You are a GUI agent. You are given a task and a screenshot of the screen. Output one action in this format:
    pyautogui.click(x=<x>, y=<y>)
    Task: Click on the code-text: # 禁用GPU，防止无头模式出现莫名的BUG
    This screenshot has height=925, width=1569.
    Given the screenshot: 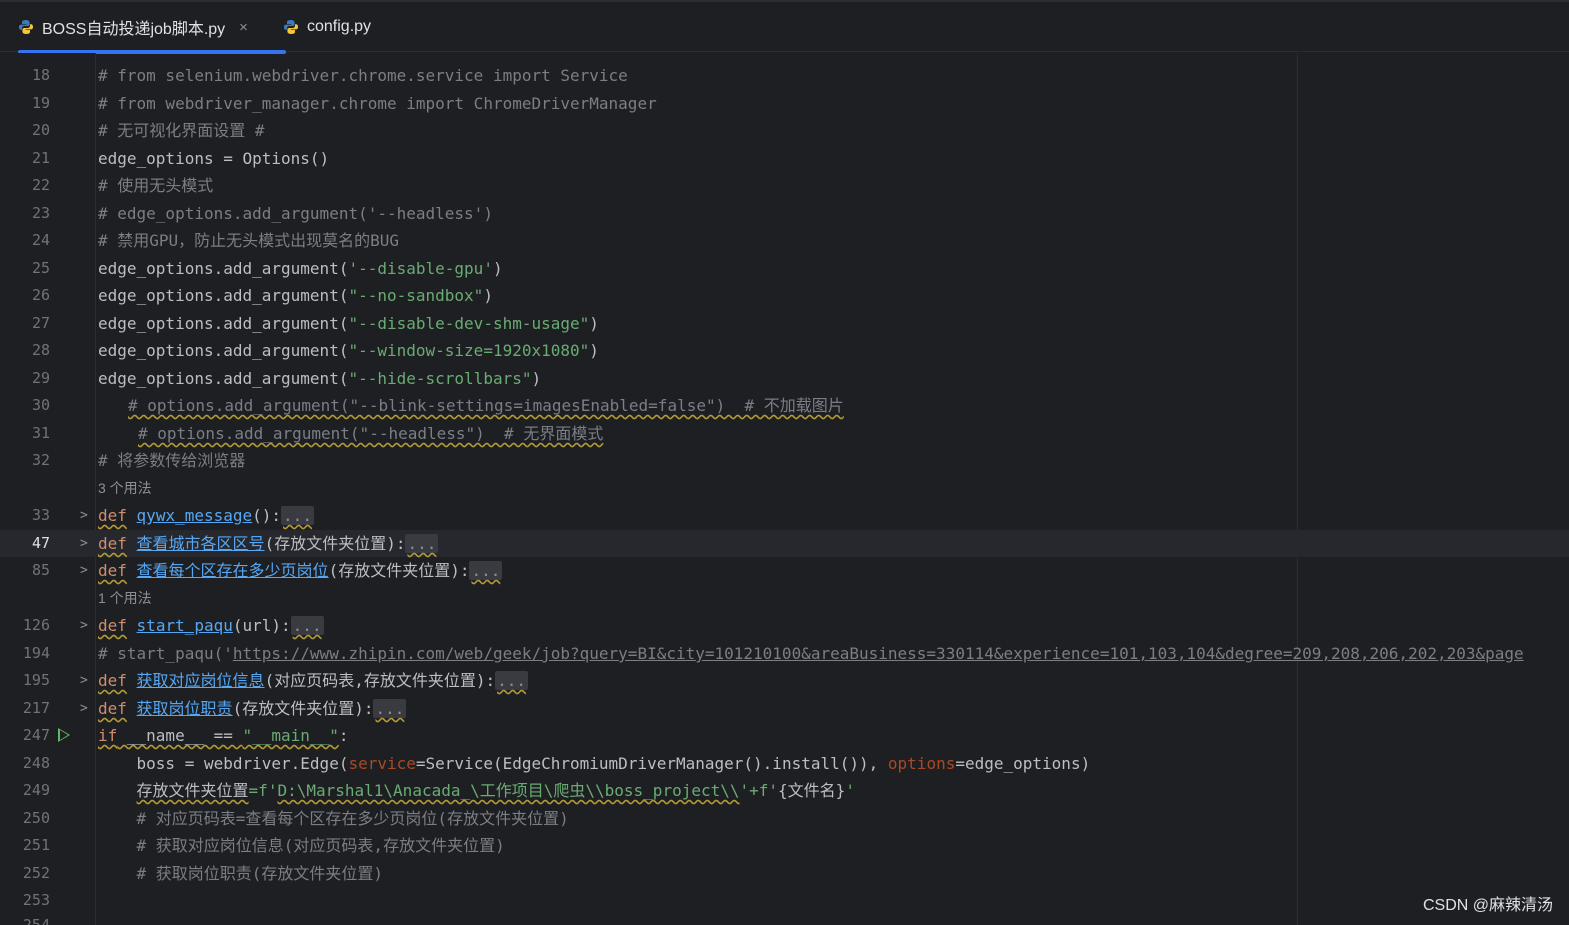 What is the action you would take?
    pyautogui.click(x=249, y=240)
    